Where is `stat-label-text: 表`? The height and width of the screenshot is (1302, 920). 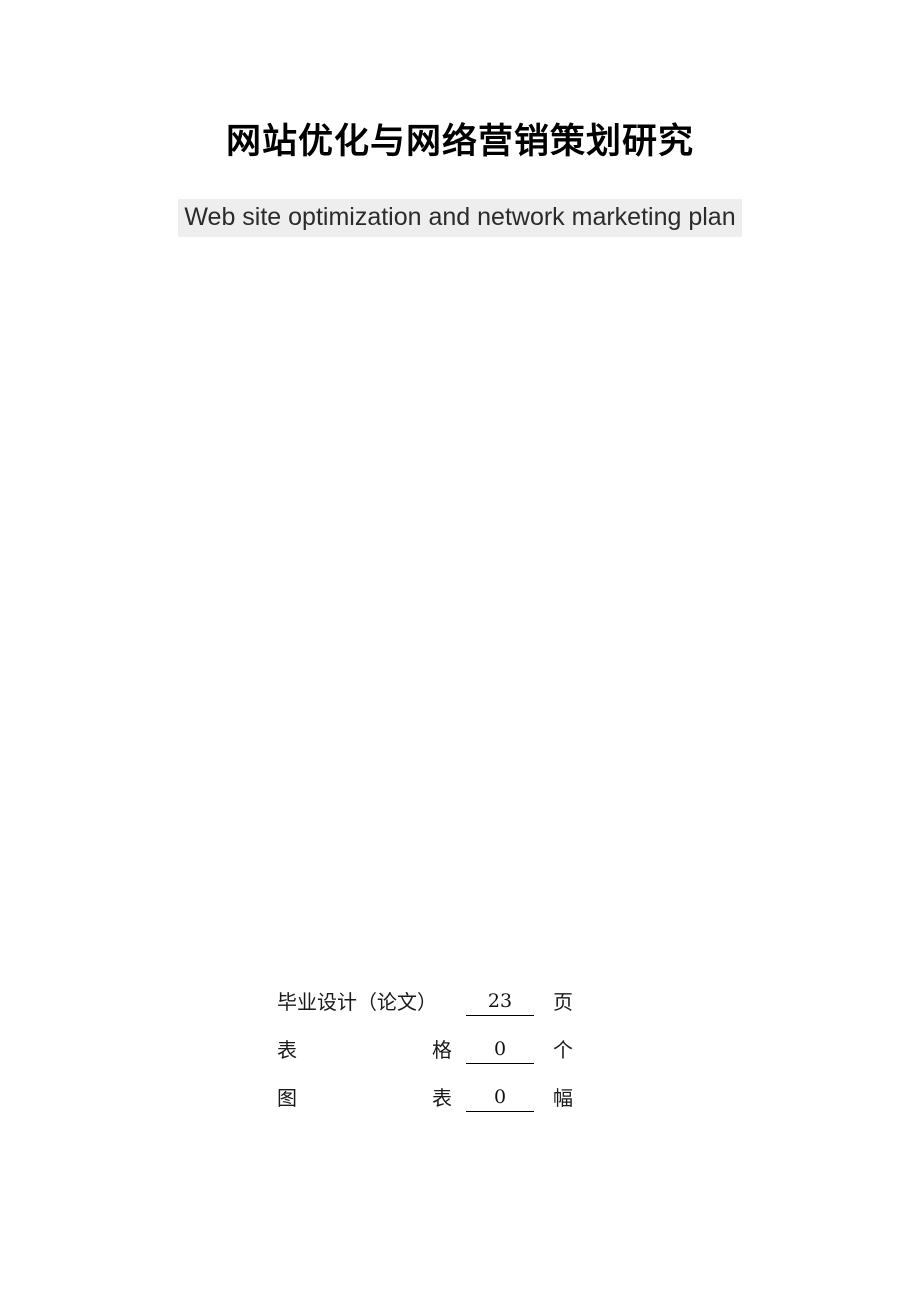 stat-label-text: 表 is located at coordinates (287, 1050).